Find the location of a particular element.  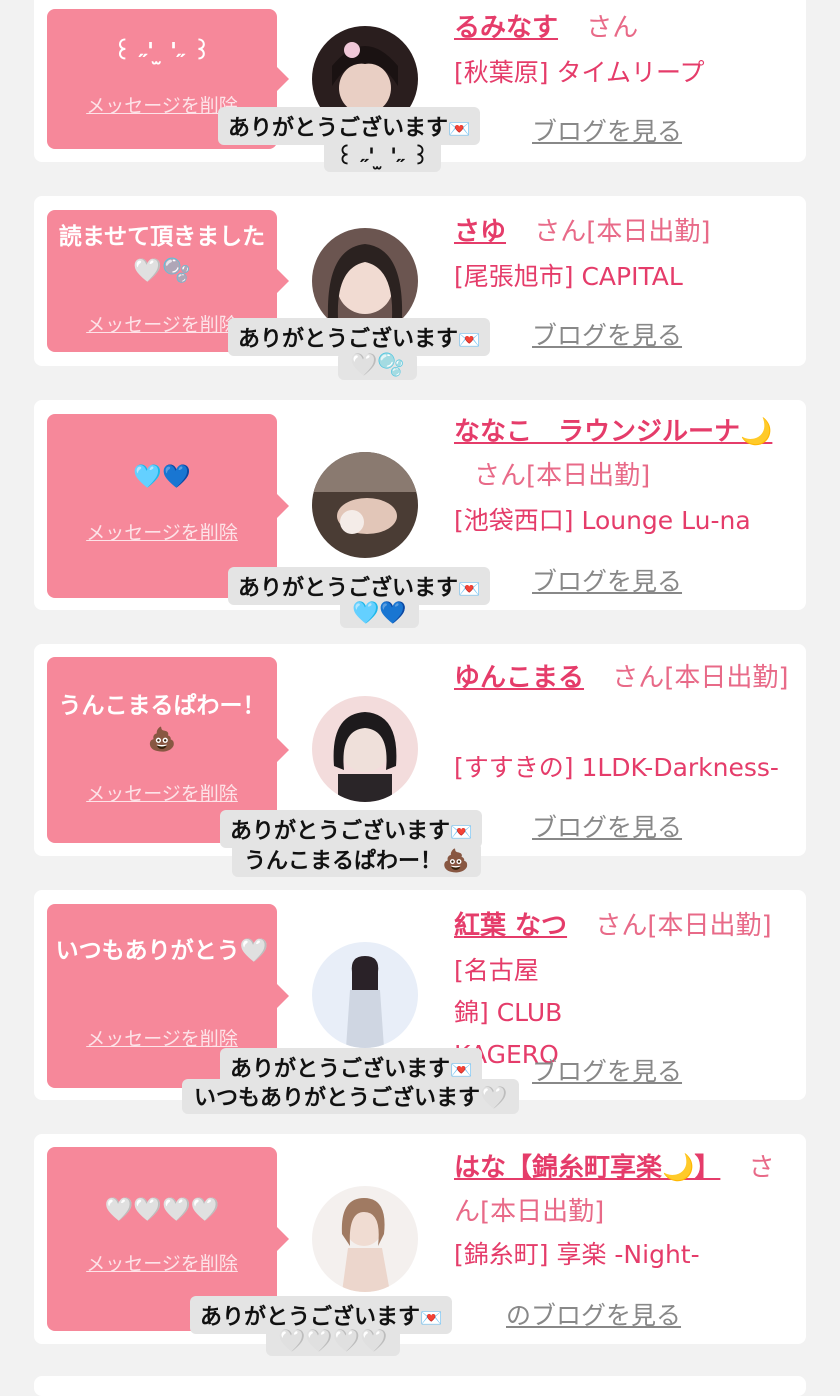

cast-name-line: さゆ さん[本日出勤] is located at coordinates (623, 232).